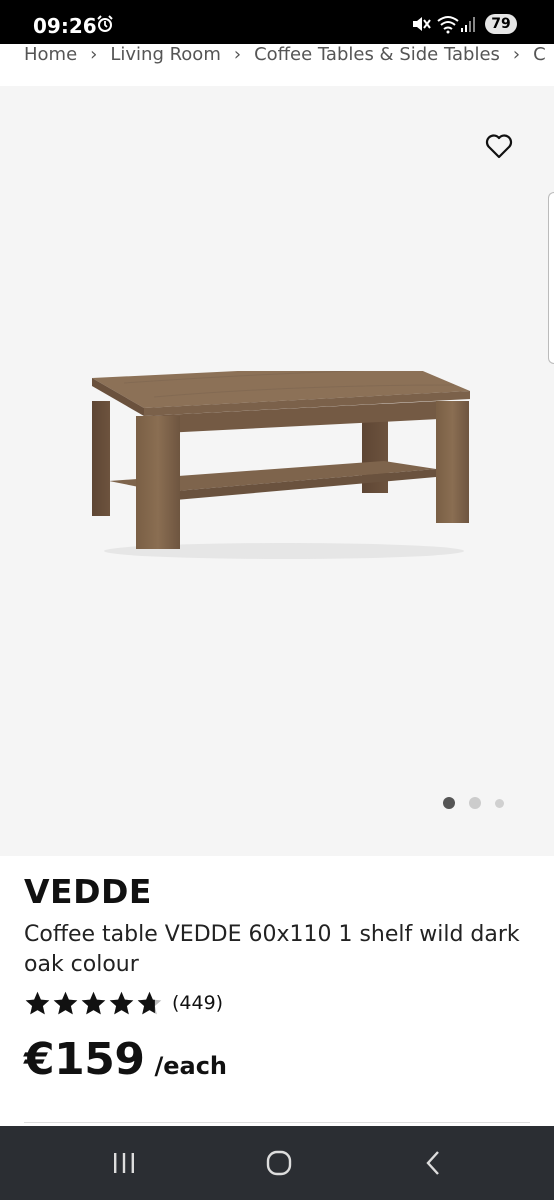  I want to click on status-time: 09:26, so click(65, 26).